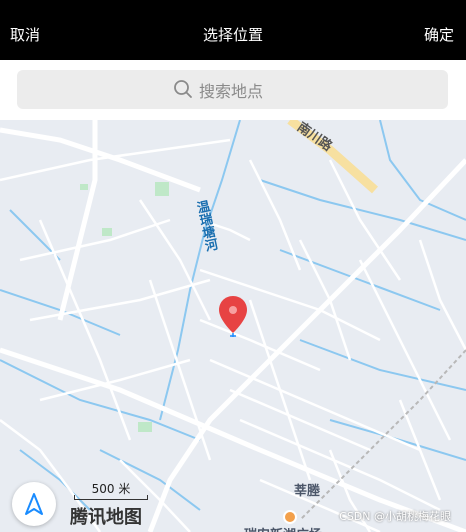 The height and width of the screenshot is (532, 466). What do you see at coordinates (439, 35) in the screenshot?
I see `confirm-button: 确定` at bounding box center [439, 35].